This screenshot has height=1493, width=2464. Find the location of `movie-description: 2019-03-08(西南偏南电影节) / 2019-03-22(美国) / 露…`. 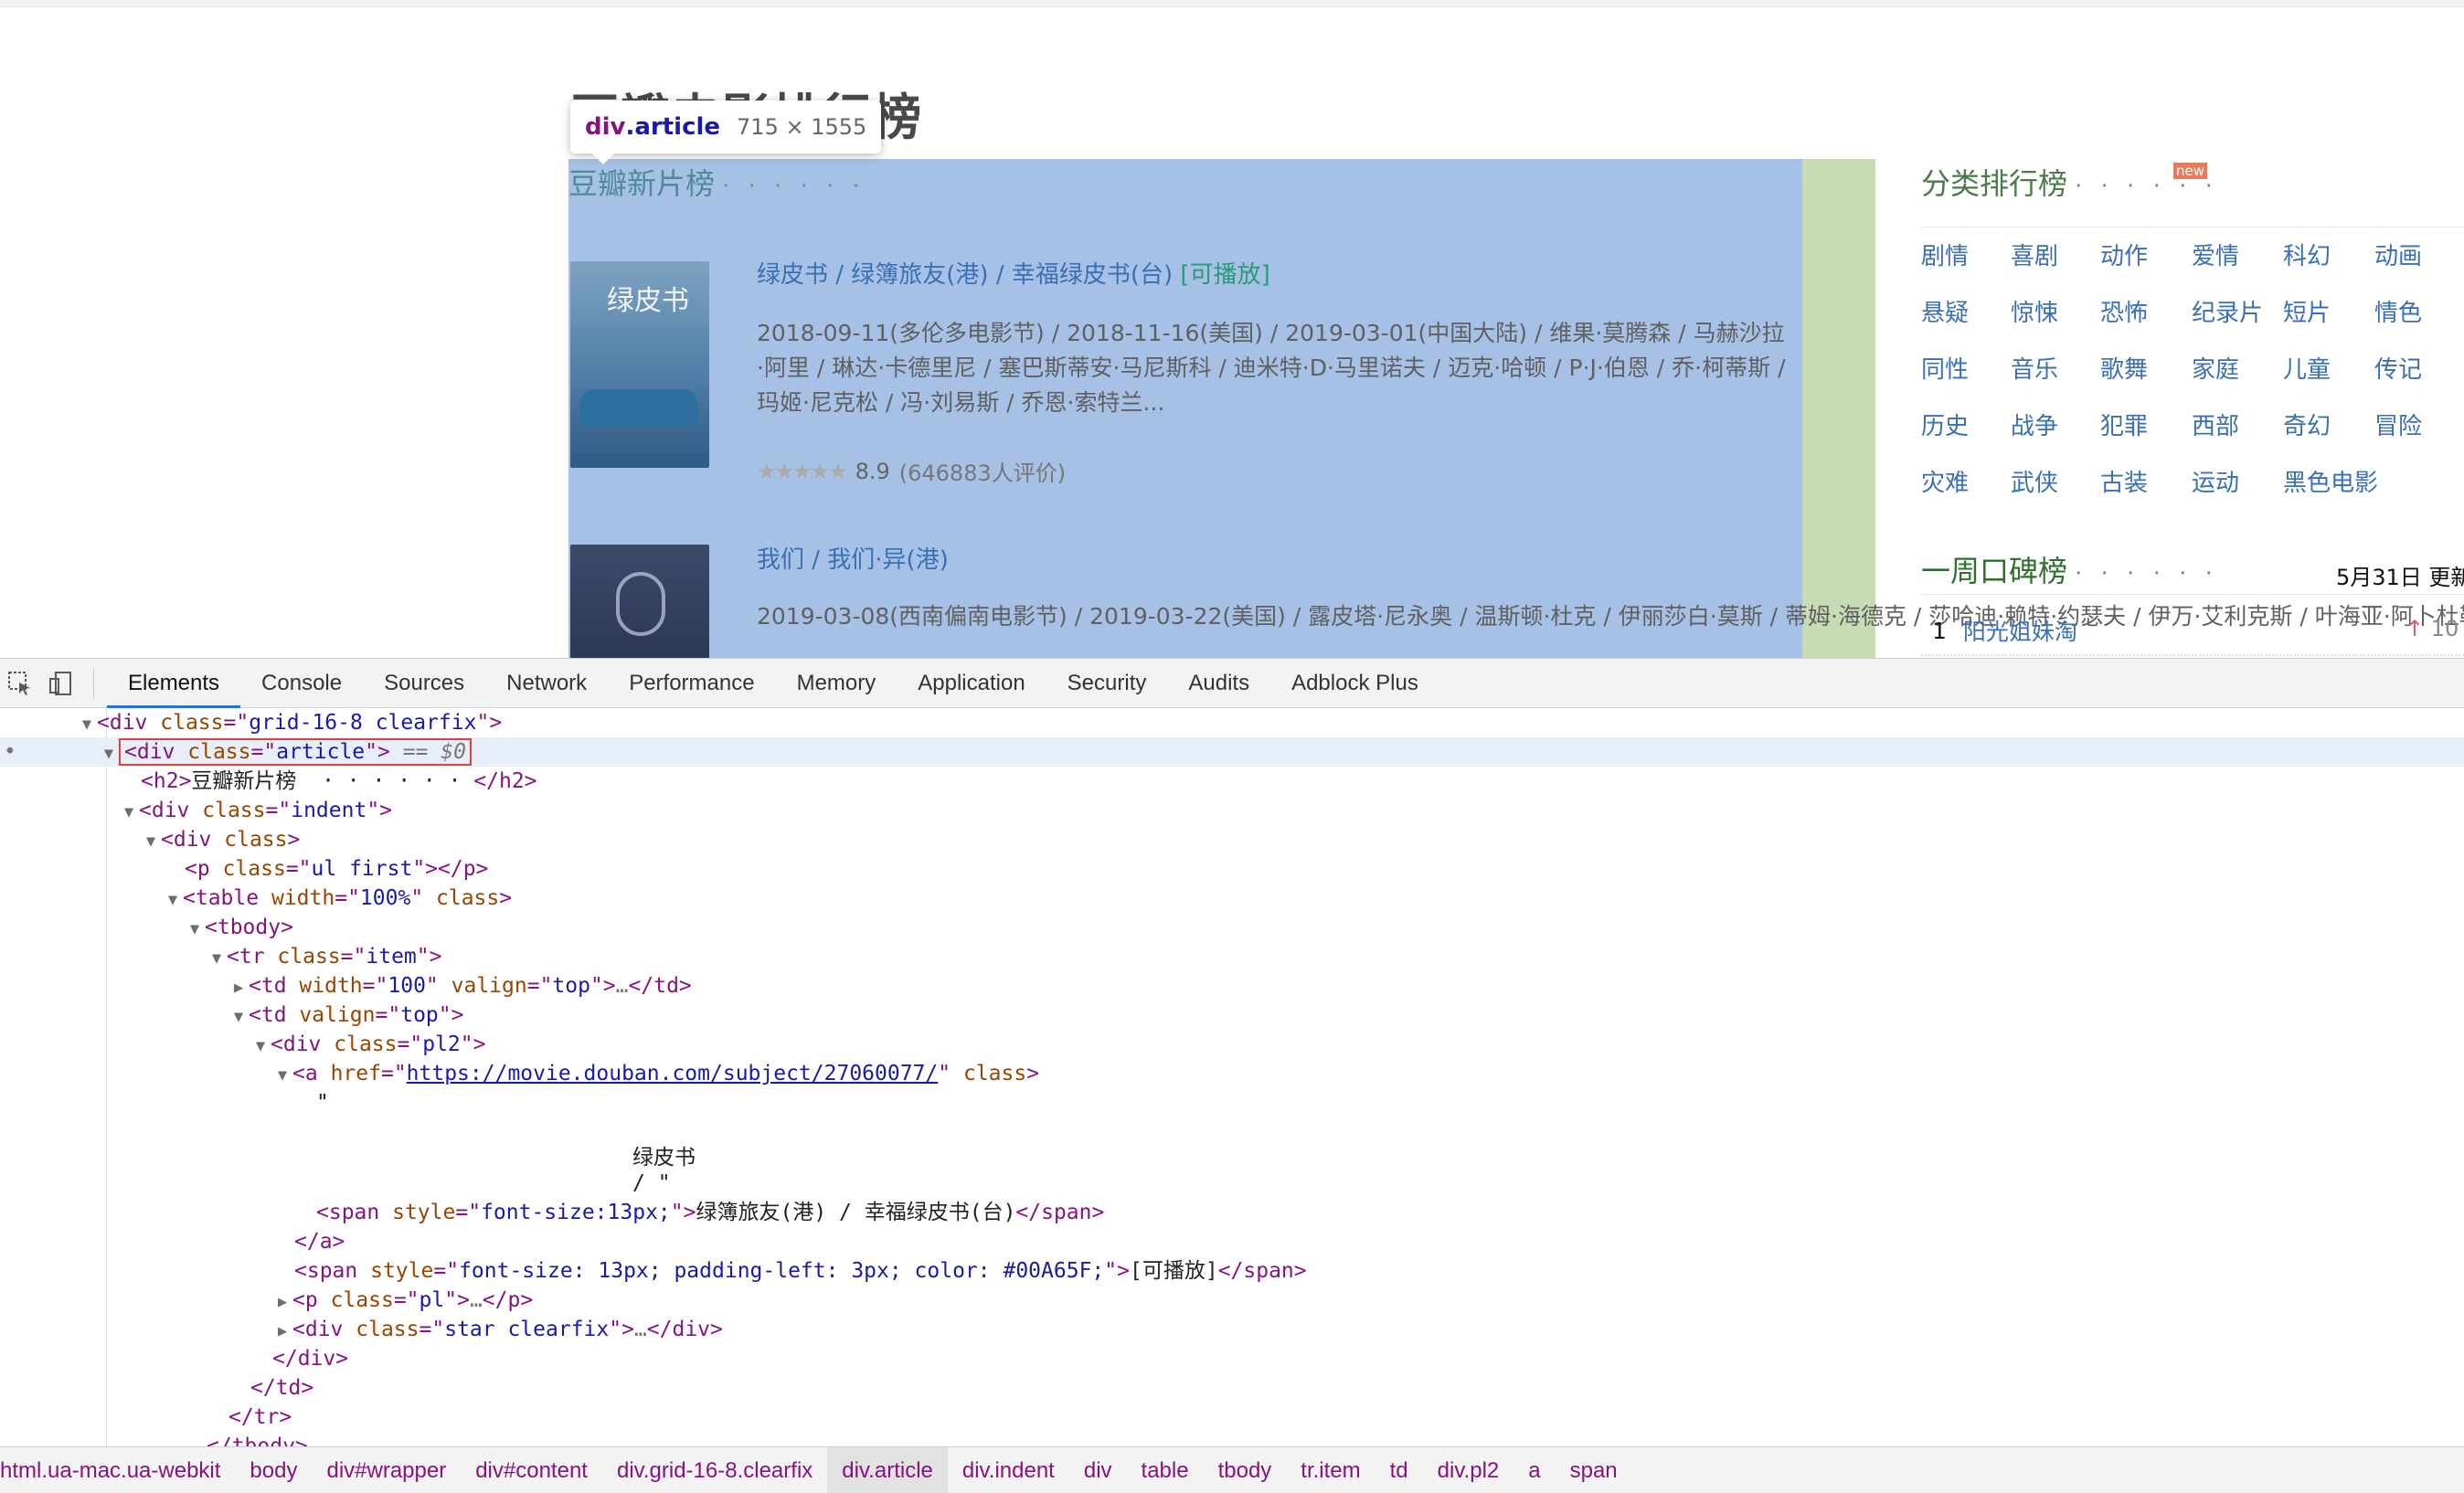

movie-description: 2019-03-08(西南偏南电影节) / 2019-03-22(美国) / 露… is located at coordinates (1610, 616).